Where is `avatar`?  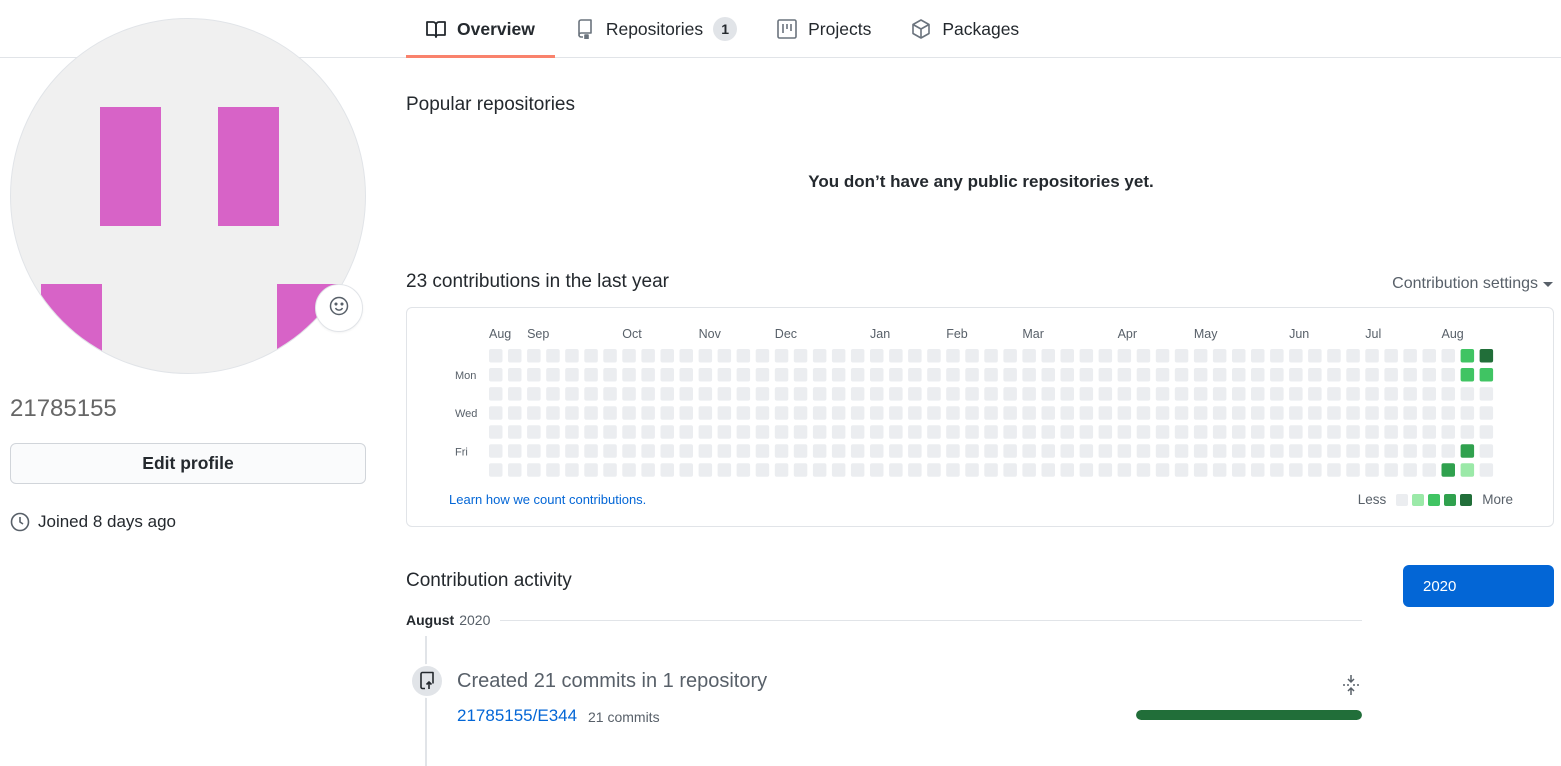
avatar is located at coordinates (188, 196).